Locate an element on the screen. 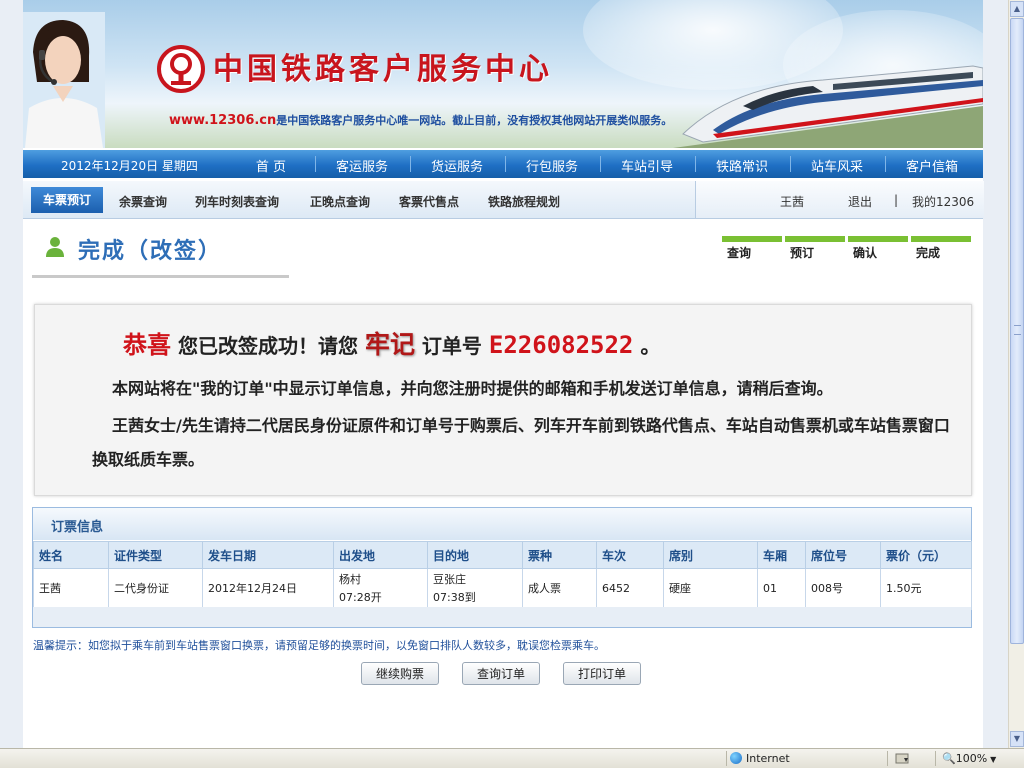 The width and height of the screenshot is (1024, 768). arrival-cell: 豆张庄 07:38到 is located at coordinates (475, 589).